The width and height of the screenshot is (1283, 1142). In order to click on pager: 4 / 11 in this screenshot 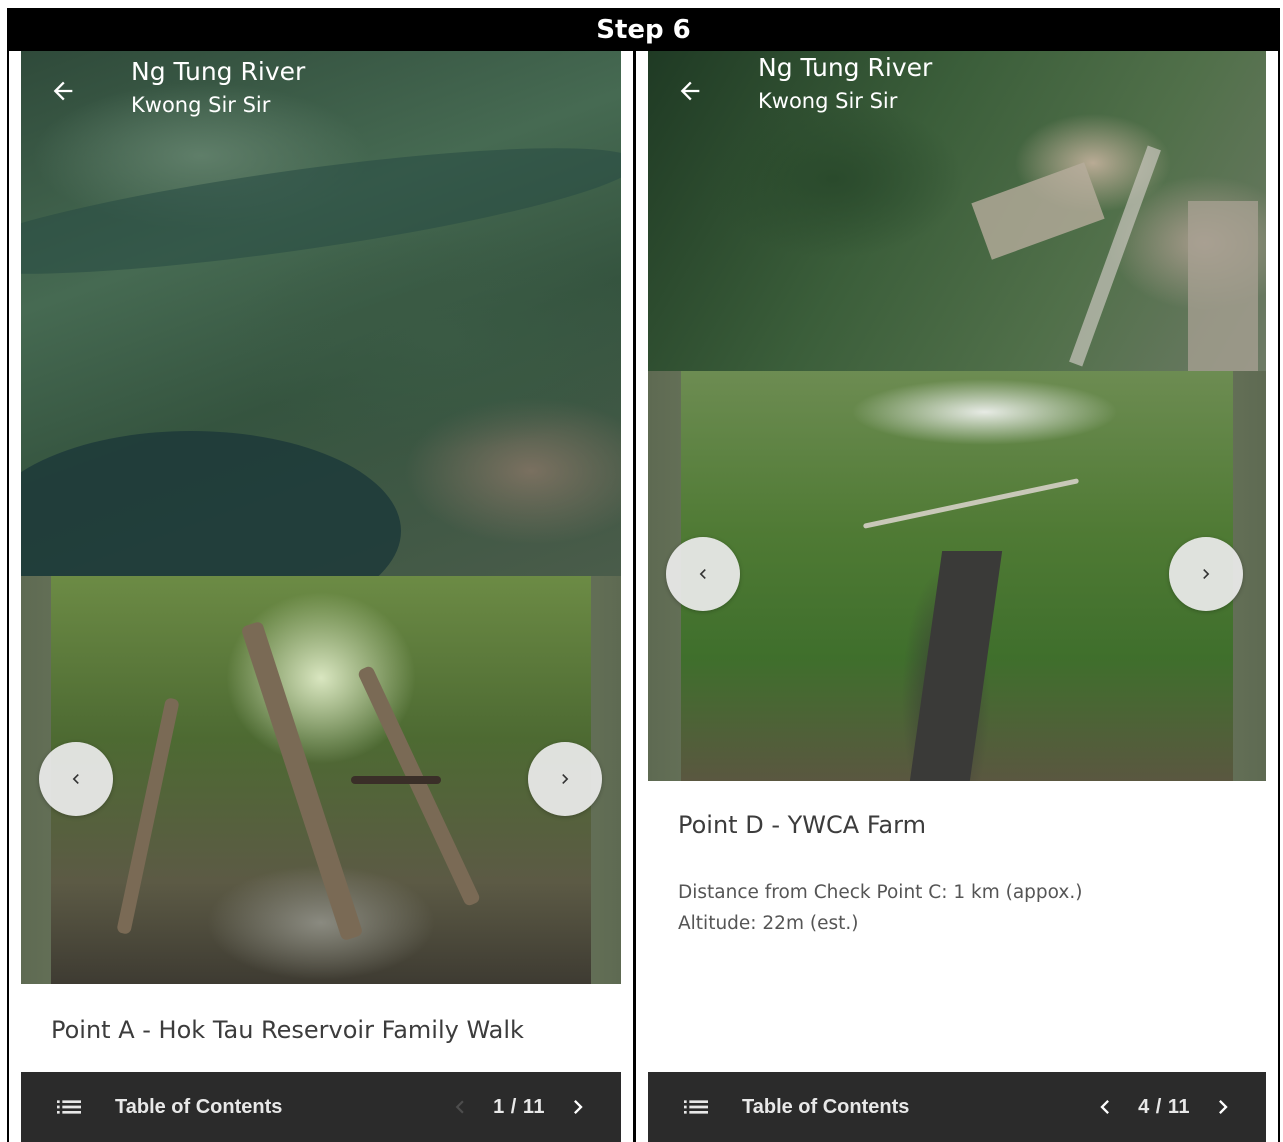, I will do `click(1164, 1107)`.